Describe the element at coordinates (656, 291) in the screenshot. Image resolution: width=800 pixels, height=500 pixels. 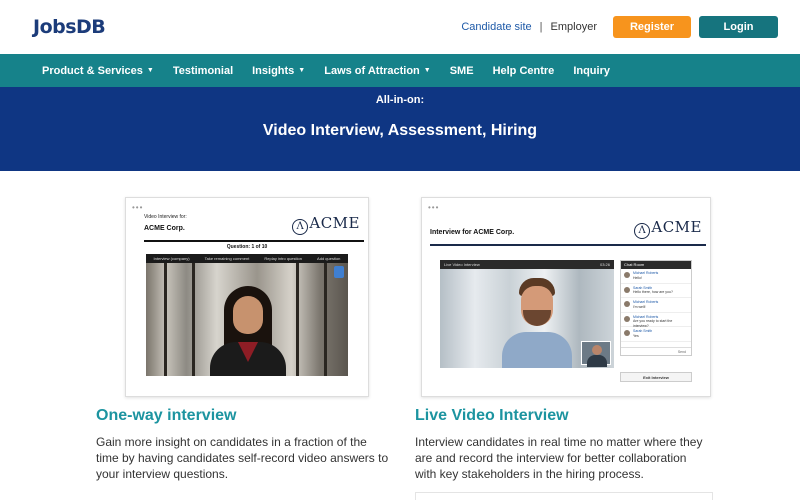
I see `chat-message: Sarah Smith Hello there, how are you?` at that location.